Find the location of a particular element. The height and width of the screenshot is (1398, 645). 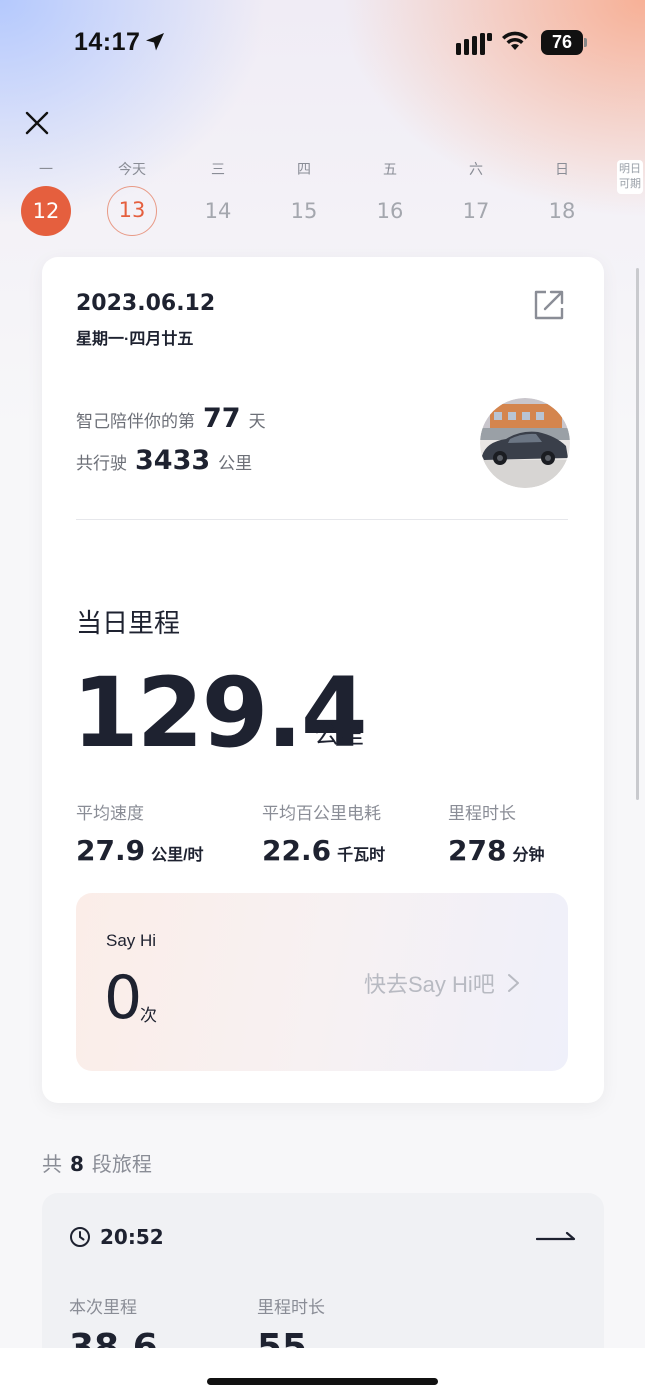

card-weekday-lunar: 星期一·四月廿五 is located at coordinates (135, 339).